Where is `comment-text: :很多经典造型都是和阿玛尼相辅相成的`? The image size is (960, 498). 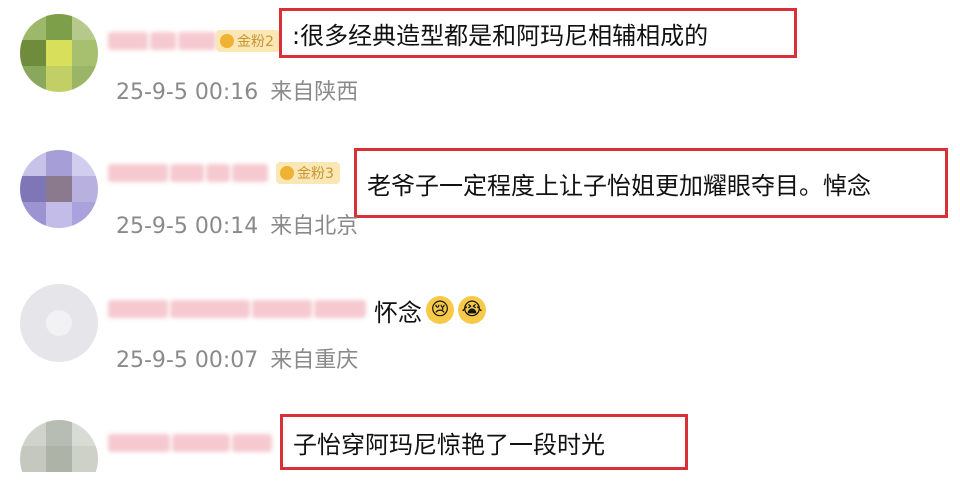 comment-text: :很多经典造型都是和阿玛尼相辅相成的 is located at coordinates (538, 33).